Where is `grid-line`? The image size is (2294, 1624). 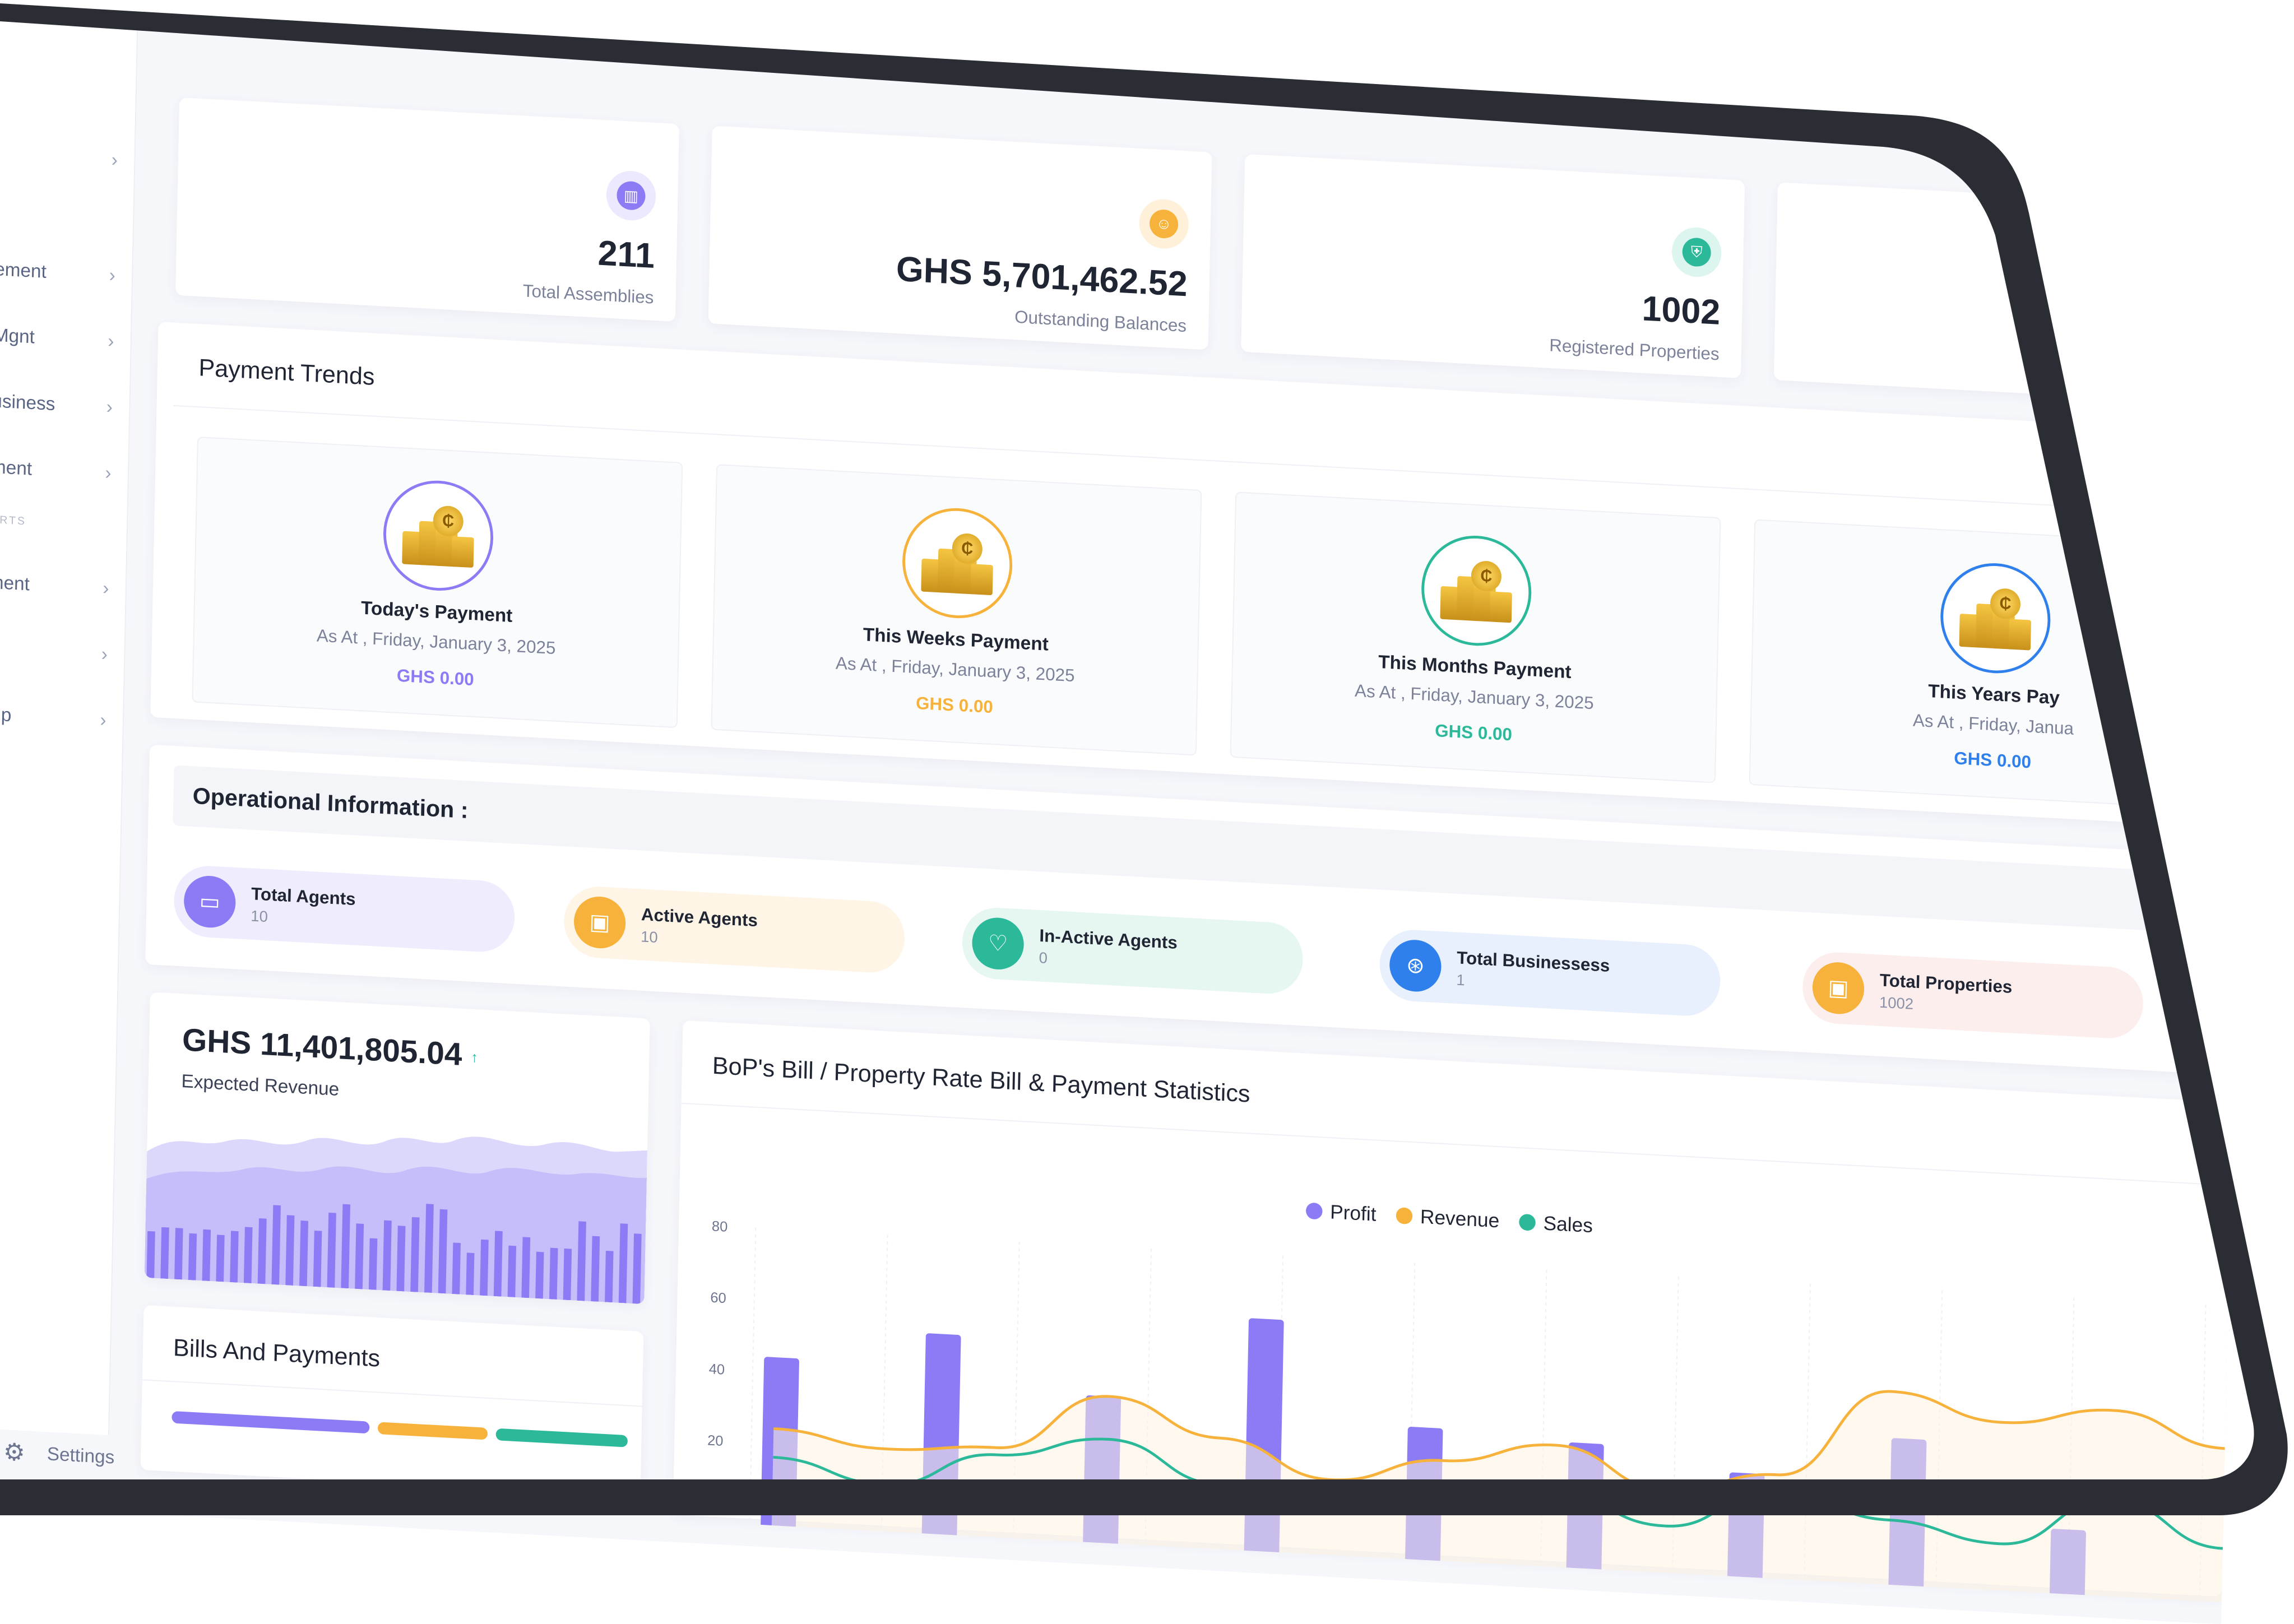 grid-line is located at coordinates (753, 1381).